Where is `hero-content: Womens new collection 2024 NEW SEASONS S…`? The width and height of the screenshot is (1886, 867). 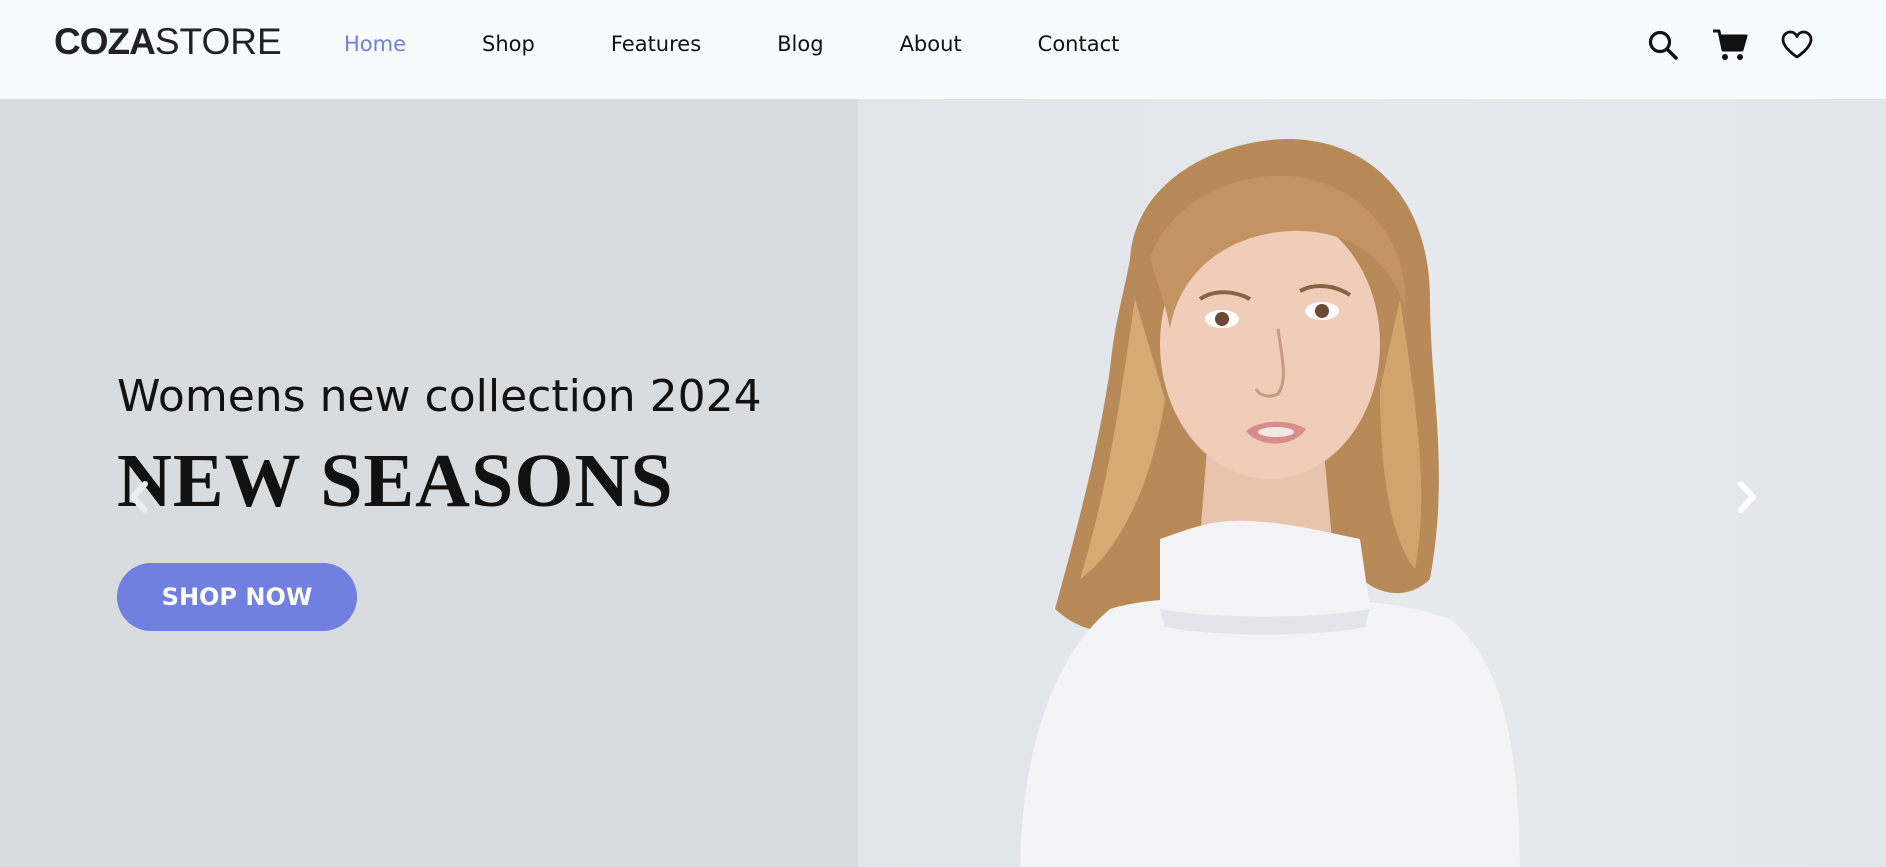 hero-content: Womens new collection 2024 NEW SEASONS S… is located at coordinates (439, 501).